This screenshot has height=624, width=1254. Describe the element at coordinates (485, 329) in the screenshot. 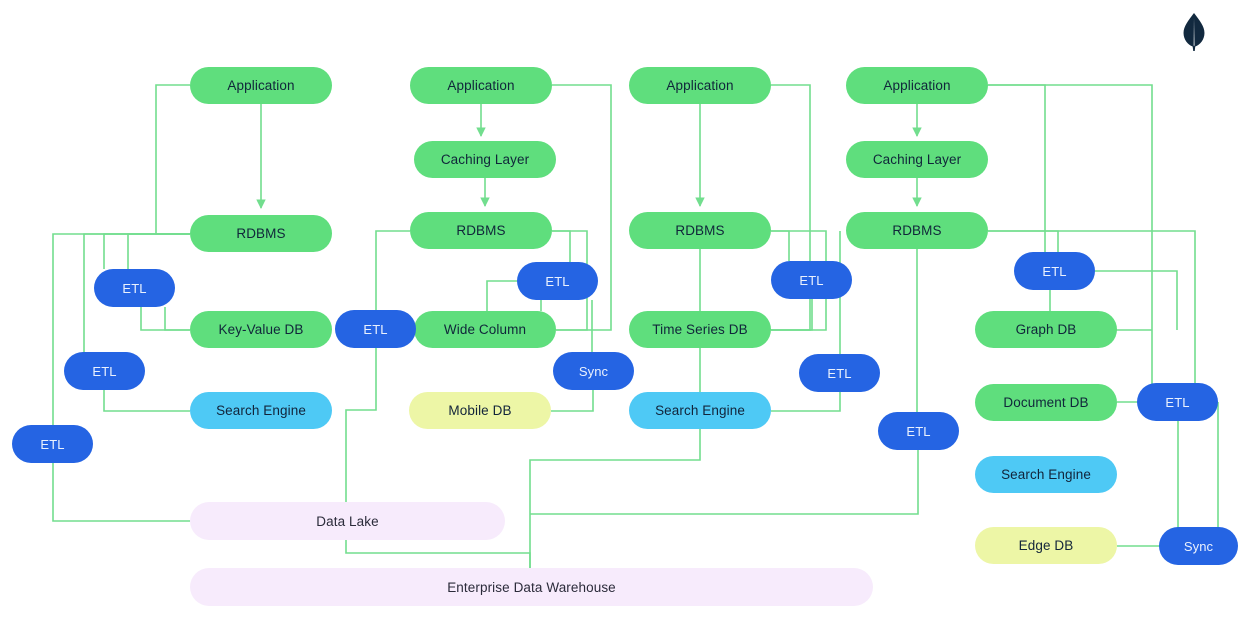

I see `node-c2-wc: Wide Column` at that location.